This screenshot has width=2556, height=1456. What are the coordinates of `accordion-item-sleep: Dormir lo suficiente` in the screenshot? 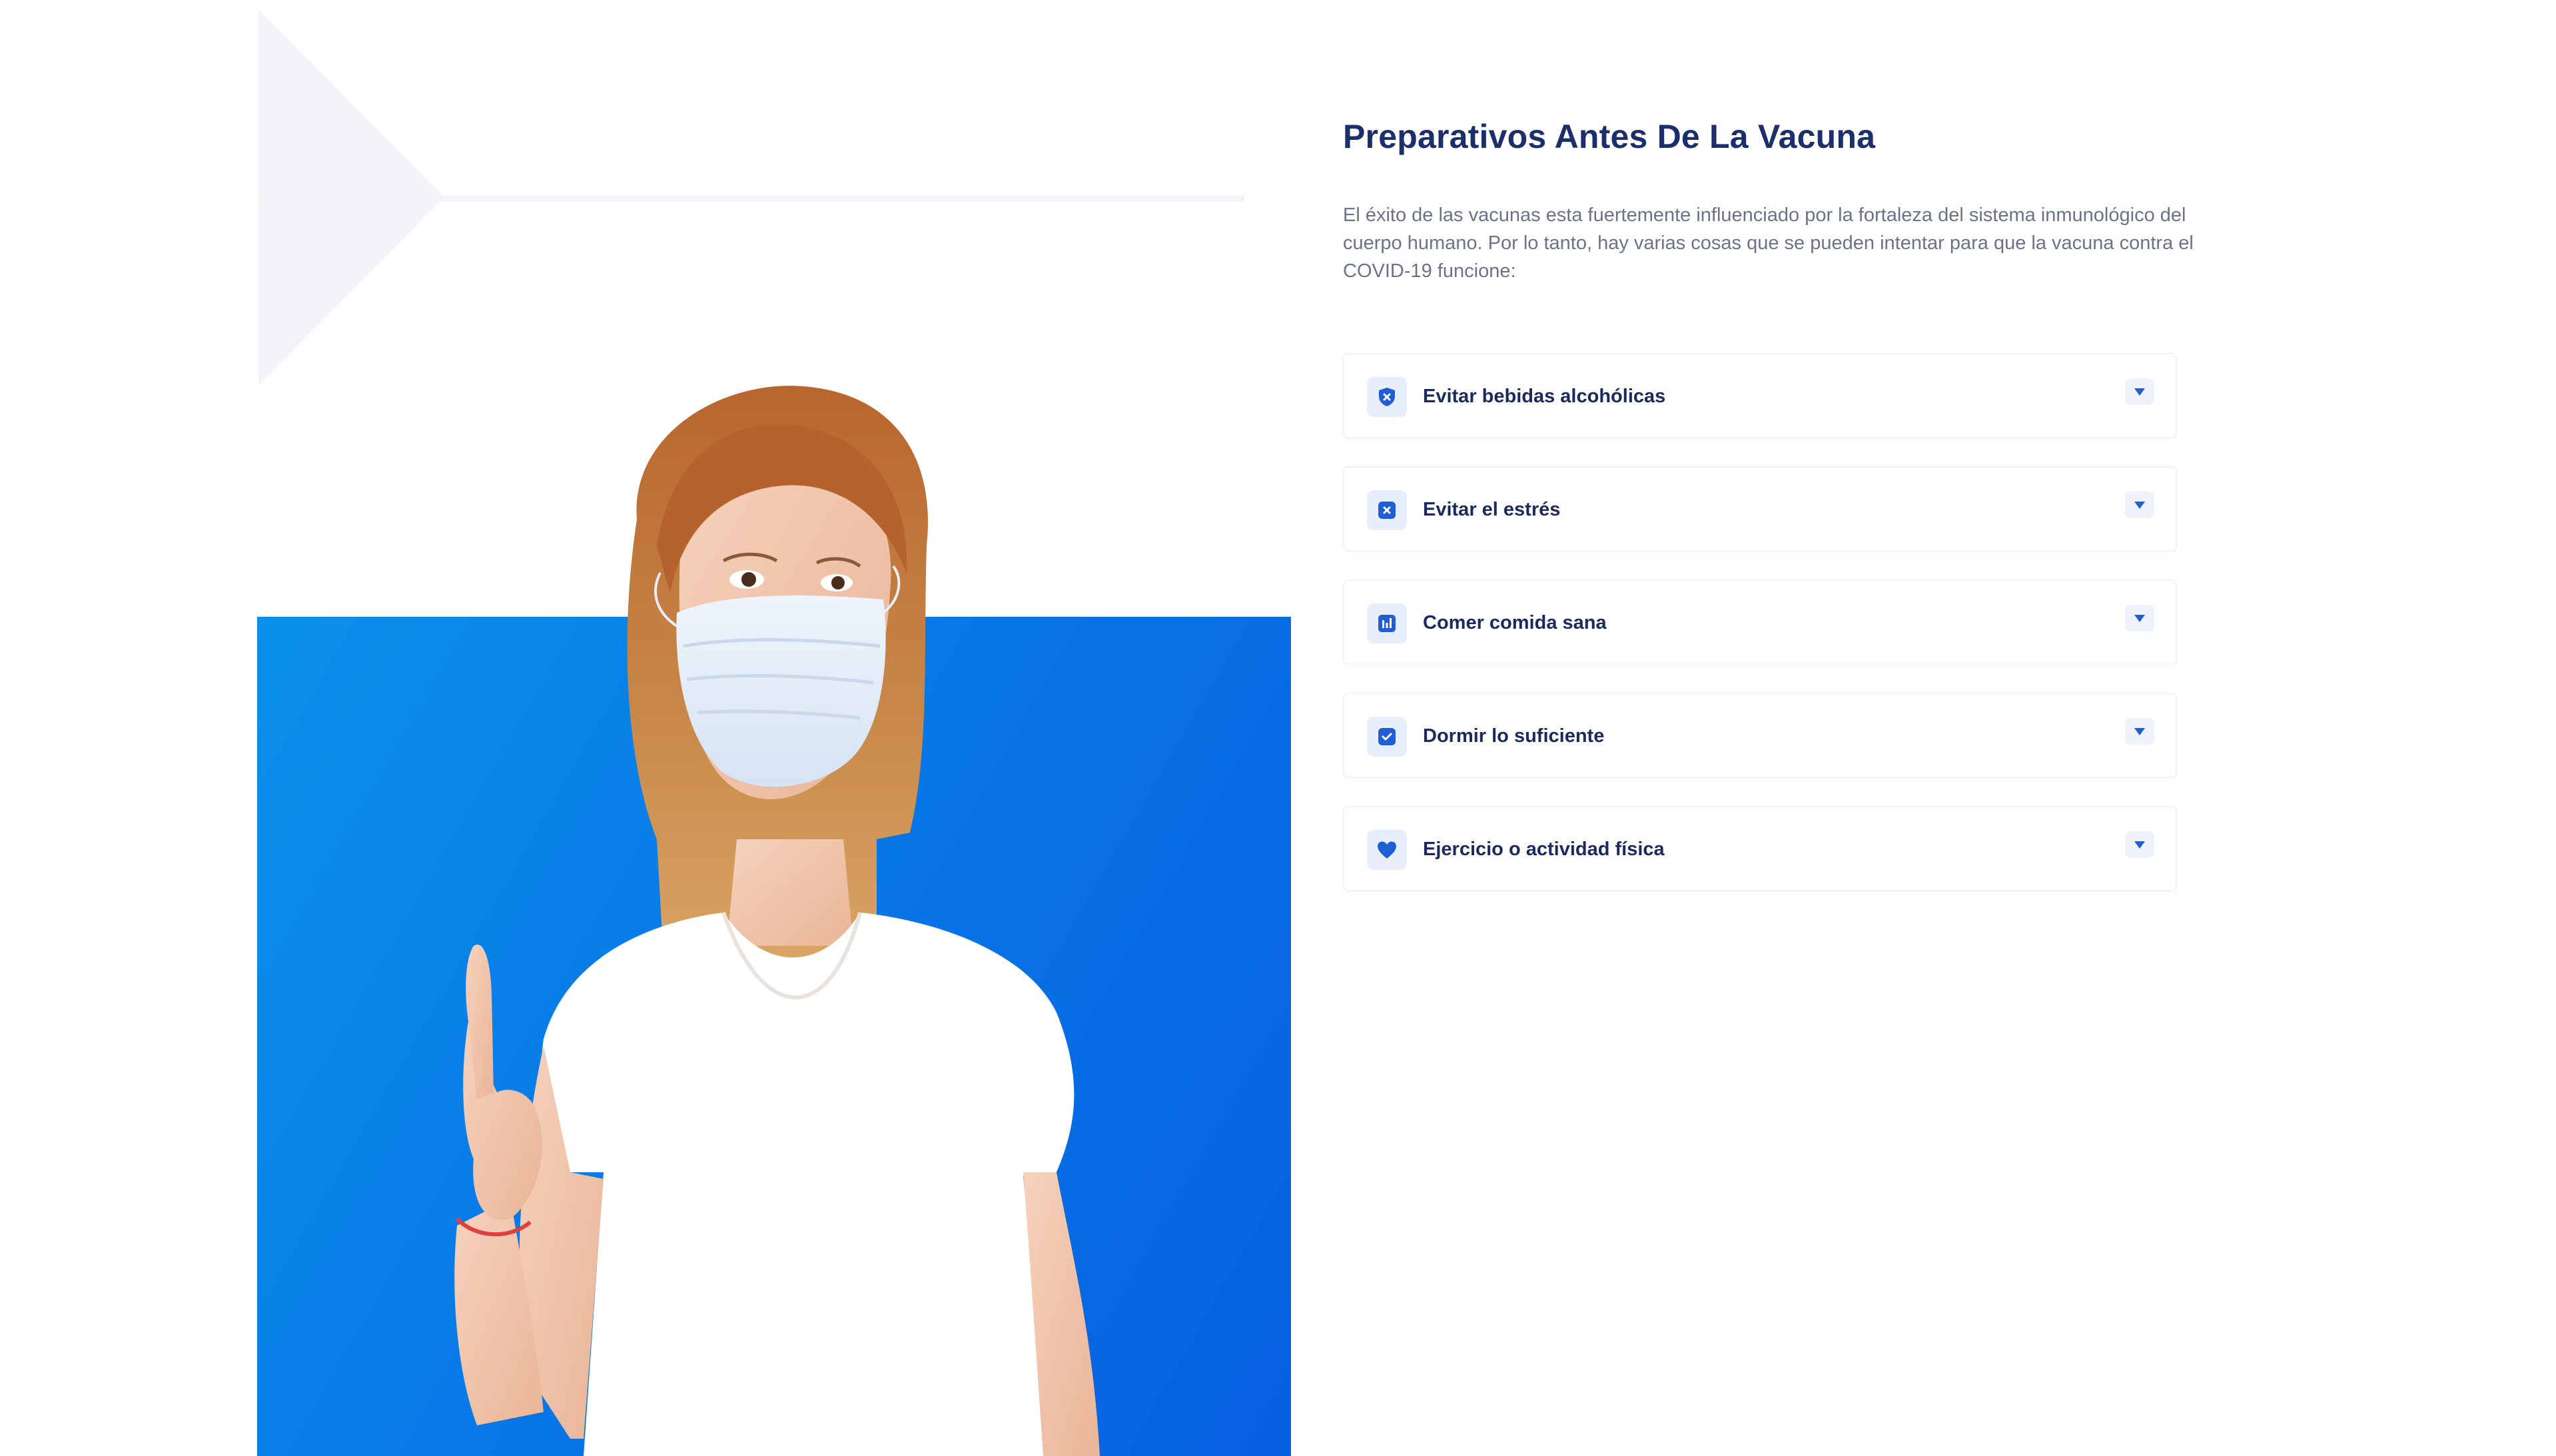 It's located at (1760, 735).